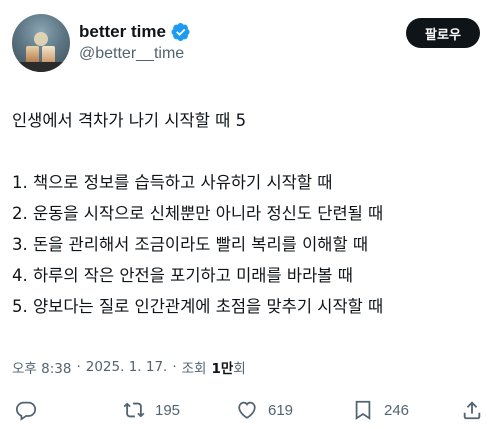 The height and width of the screenshot is (429, 500). Describe the element at coordinates (129, 120) in the screenshot. I see `tweet-line: 인생에서 격차가 나기 시작할 때 5` at that location.